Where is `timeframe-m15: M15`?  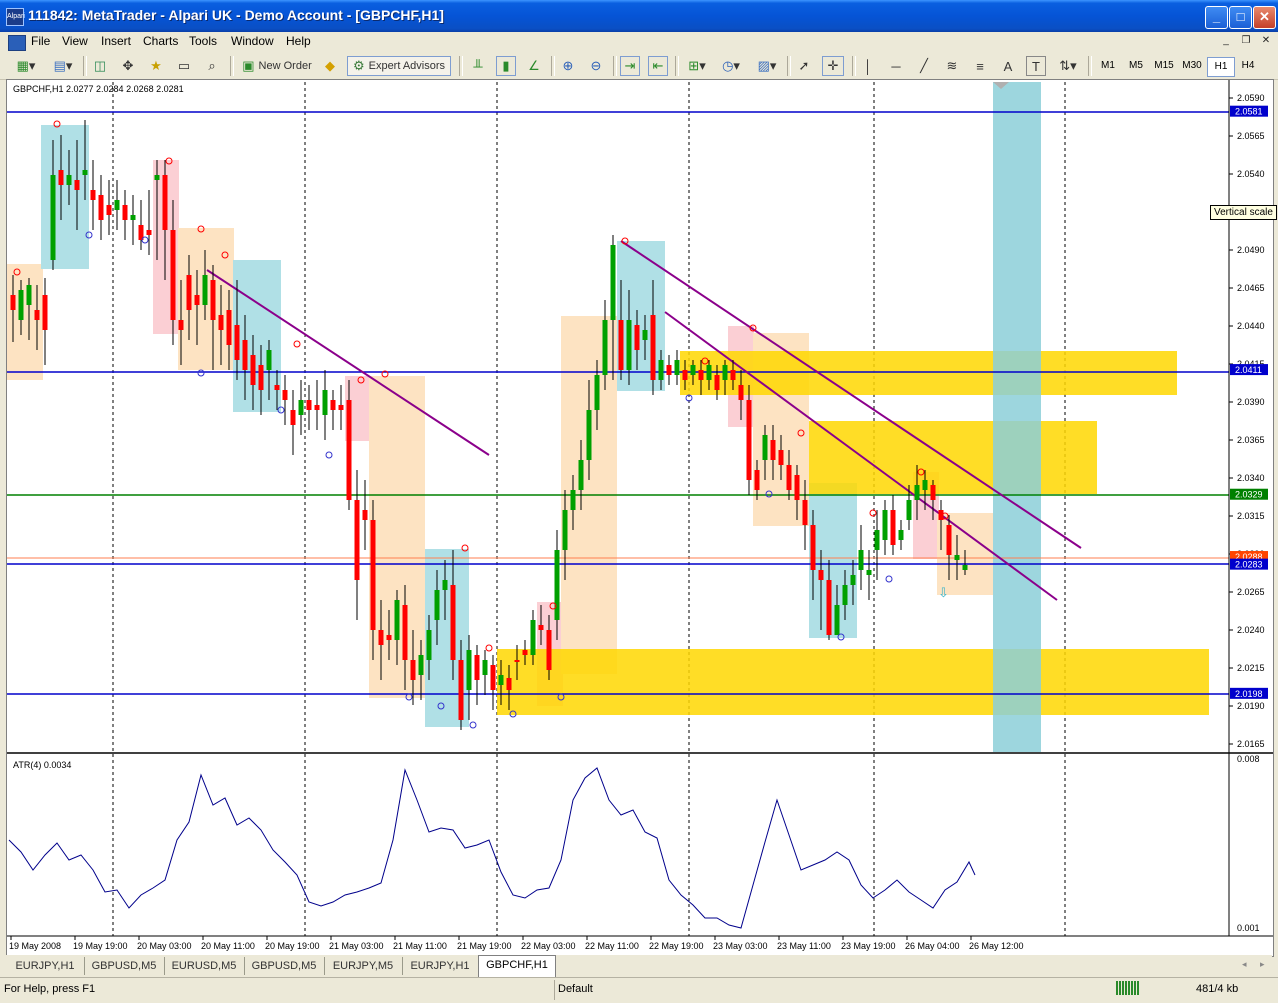
timeframe-m15: M15 is located at coordinates (1164, 66).